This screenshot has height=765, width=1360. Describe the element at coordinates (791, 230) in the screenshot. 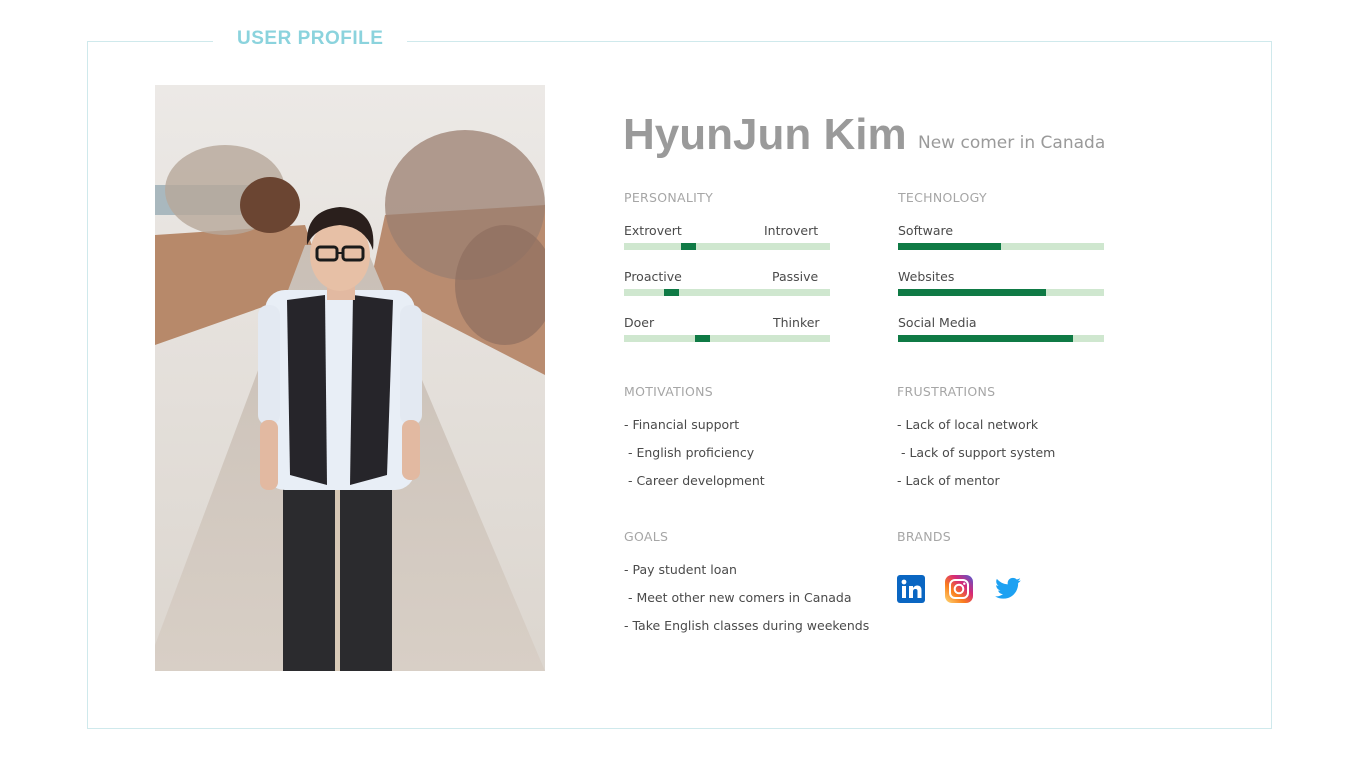

I see `scale-1-right-label: Introvert` at that location.